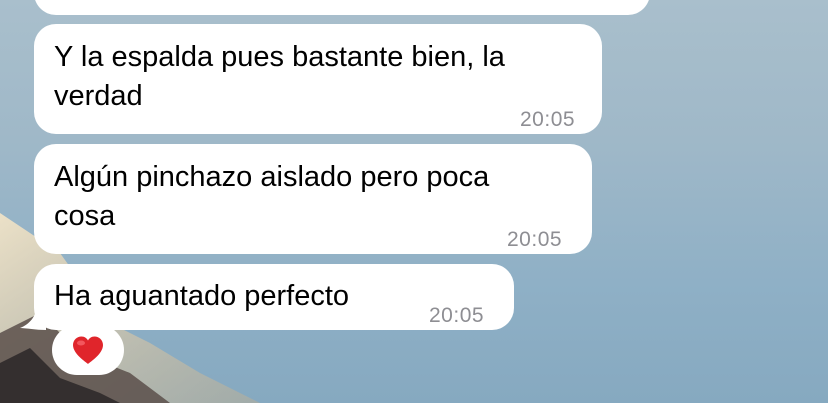  I want to click on message-text: Ha aguantado perfecto, so click(202, 296).